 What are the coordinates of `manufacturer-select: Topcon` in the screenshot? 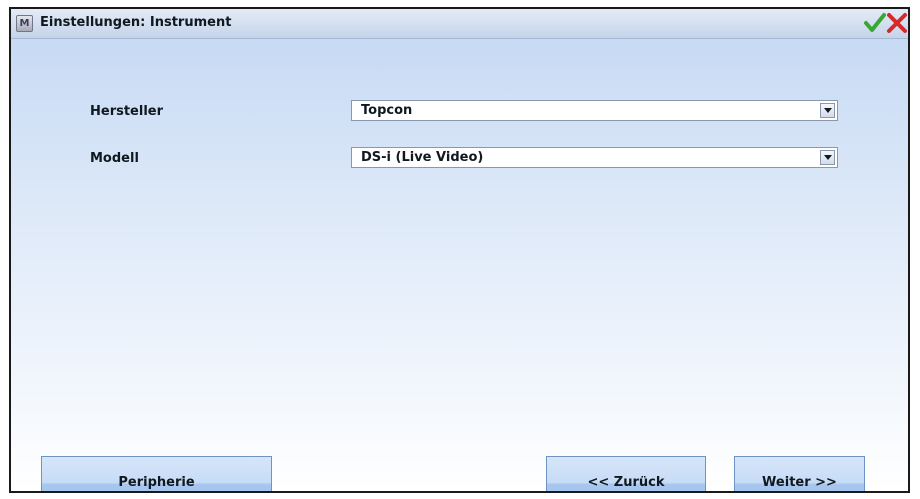 It's located at (594, 110).